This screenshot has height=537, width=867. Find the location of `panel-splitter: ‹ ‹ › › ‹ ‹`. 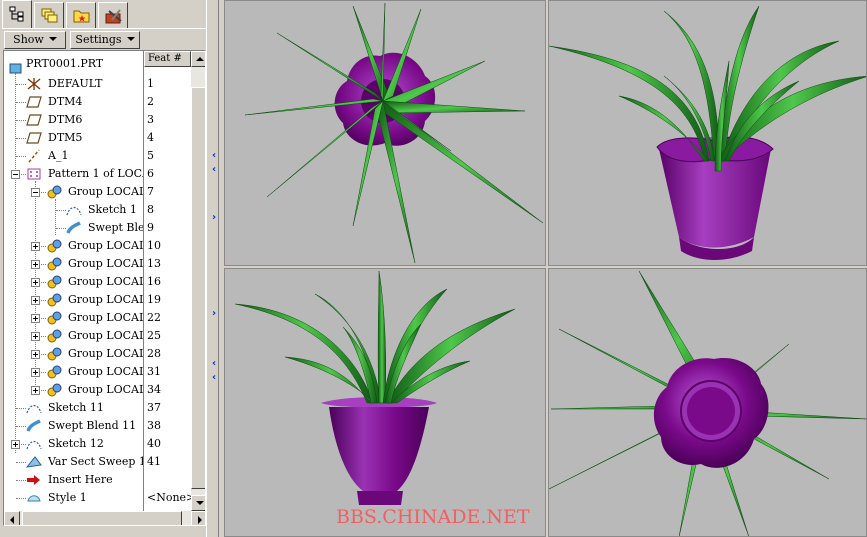

panel-splitter: ‹ ‹ › › ‹ ‹ is located at coordinates (215, 268).